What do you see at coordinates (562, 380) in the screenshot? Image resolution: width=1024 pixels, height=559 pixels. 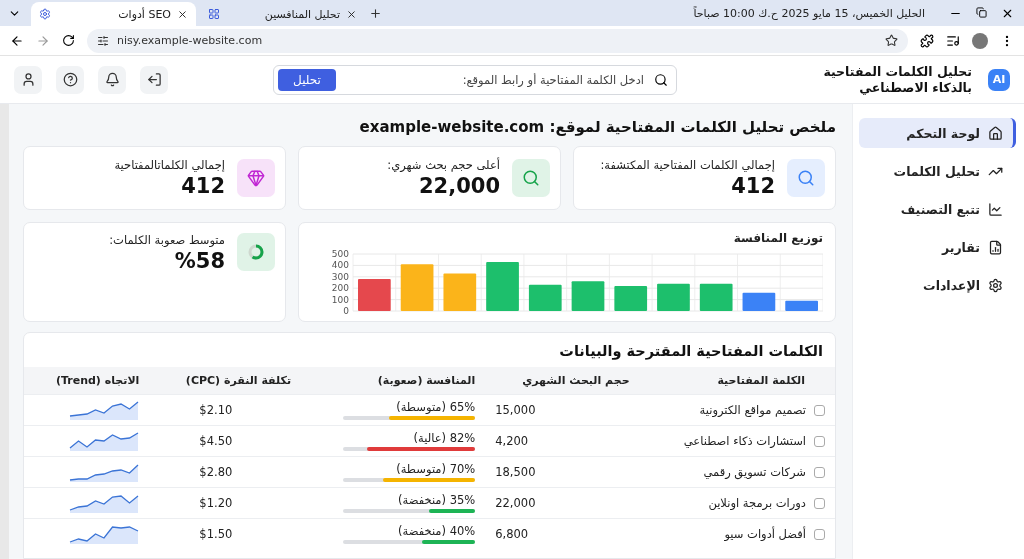 I see `column-header: حجم البحث الشهري` at bounding box center [562, 380].